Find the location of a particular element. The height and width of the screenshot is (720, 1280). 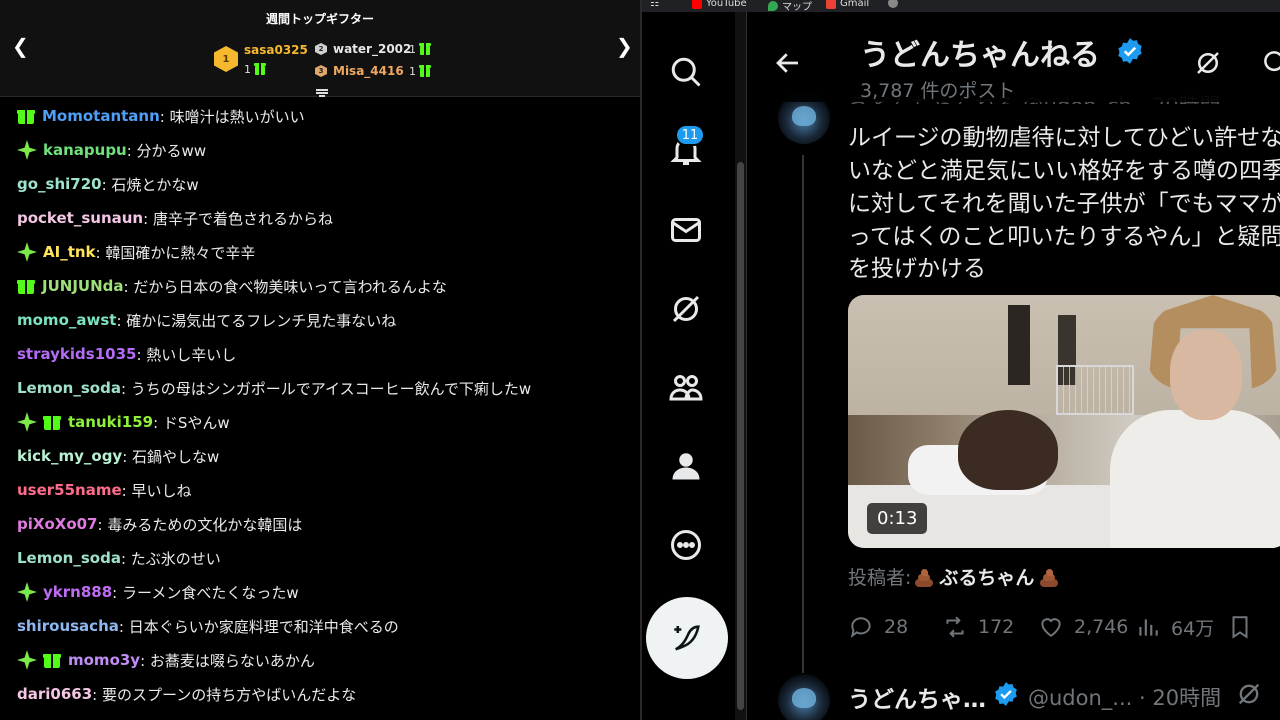

chevron-left-icon: ❮ is located at coordinates (20, 46).